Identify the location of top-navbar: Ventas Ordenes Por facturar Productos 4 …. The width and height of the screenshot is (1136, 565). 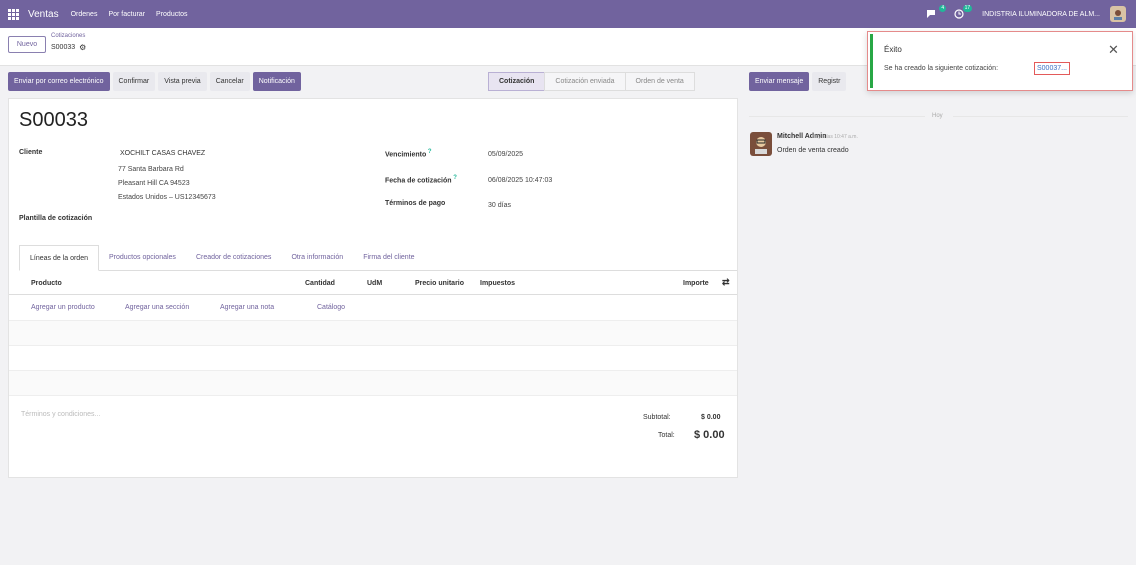
(568, 14).